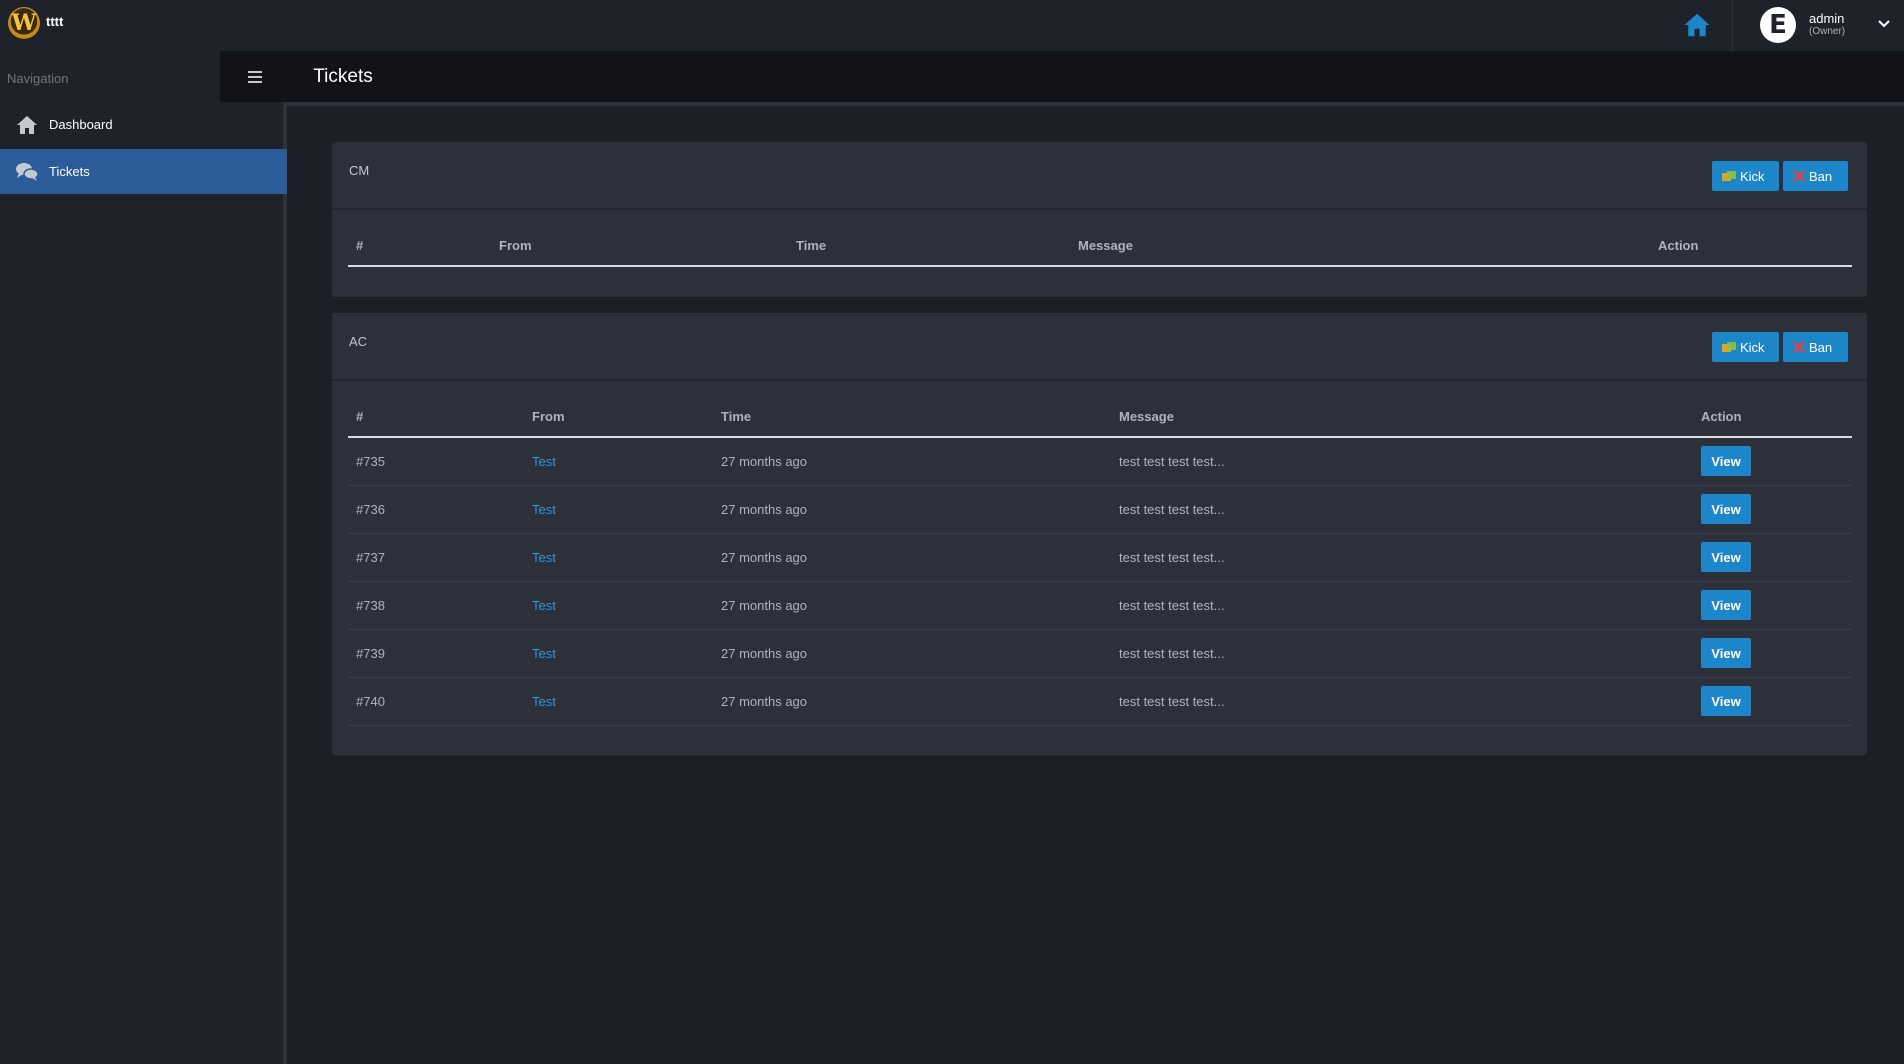  What do you see at coordinates (436, 461) in the screenshot?
I see `ticket-id: #735` at bounding box center [436, 461].